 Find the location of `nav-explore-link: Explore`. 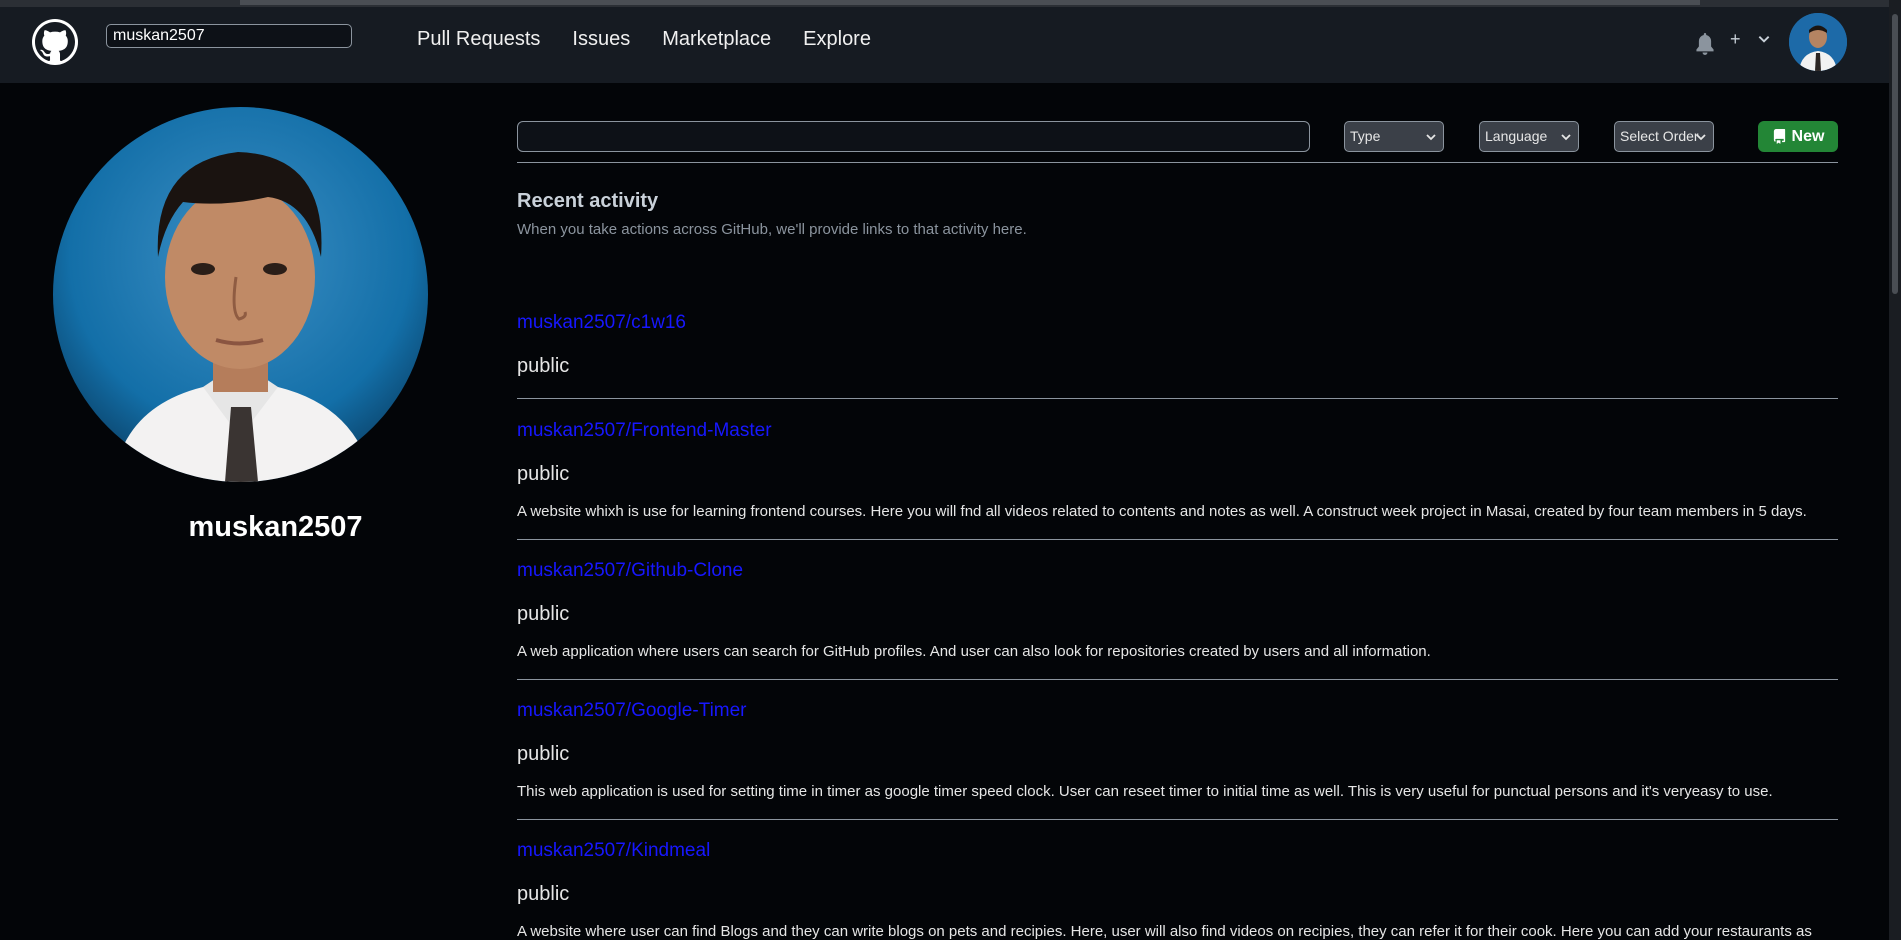

nav-explore-link: Explore is located at coordinates (837, 39).